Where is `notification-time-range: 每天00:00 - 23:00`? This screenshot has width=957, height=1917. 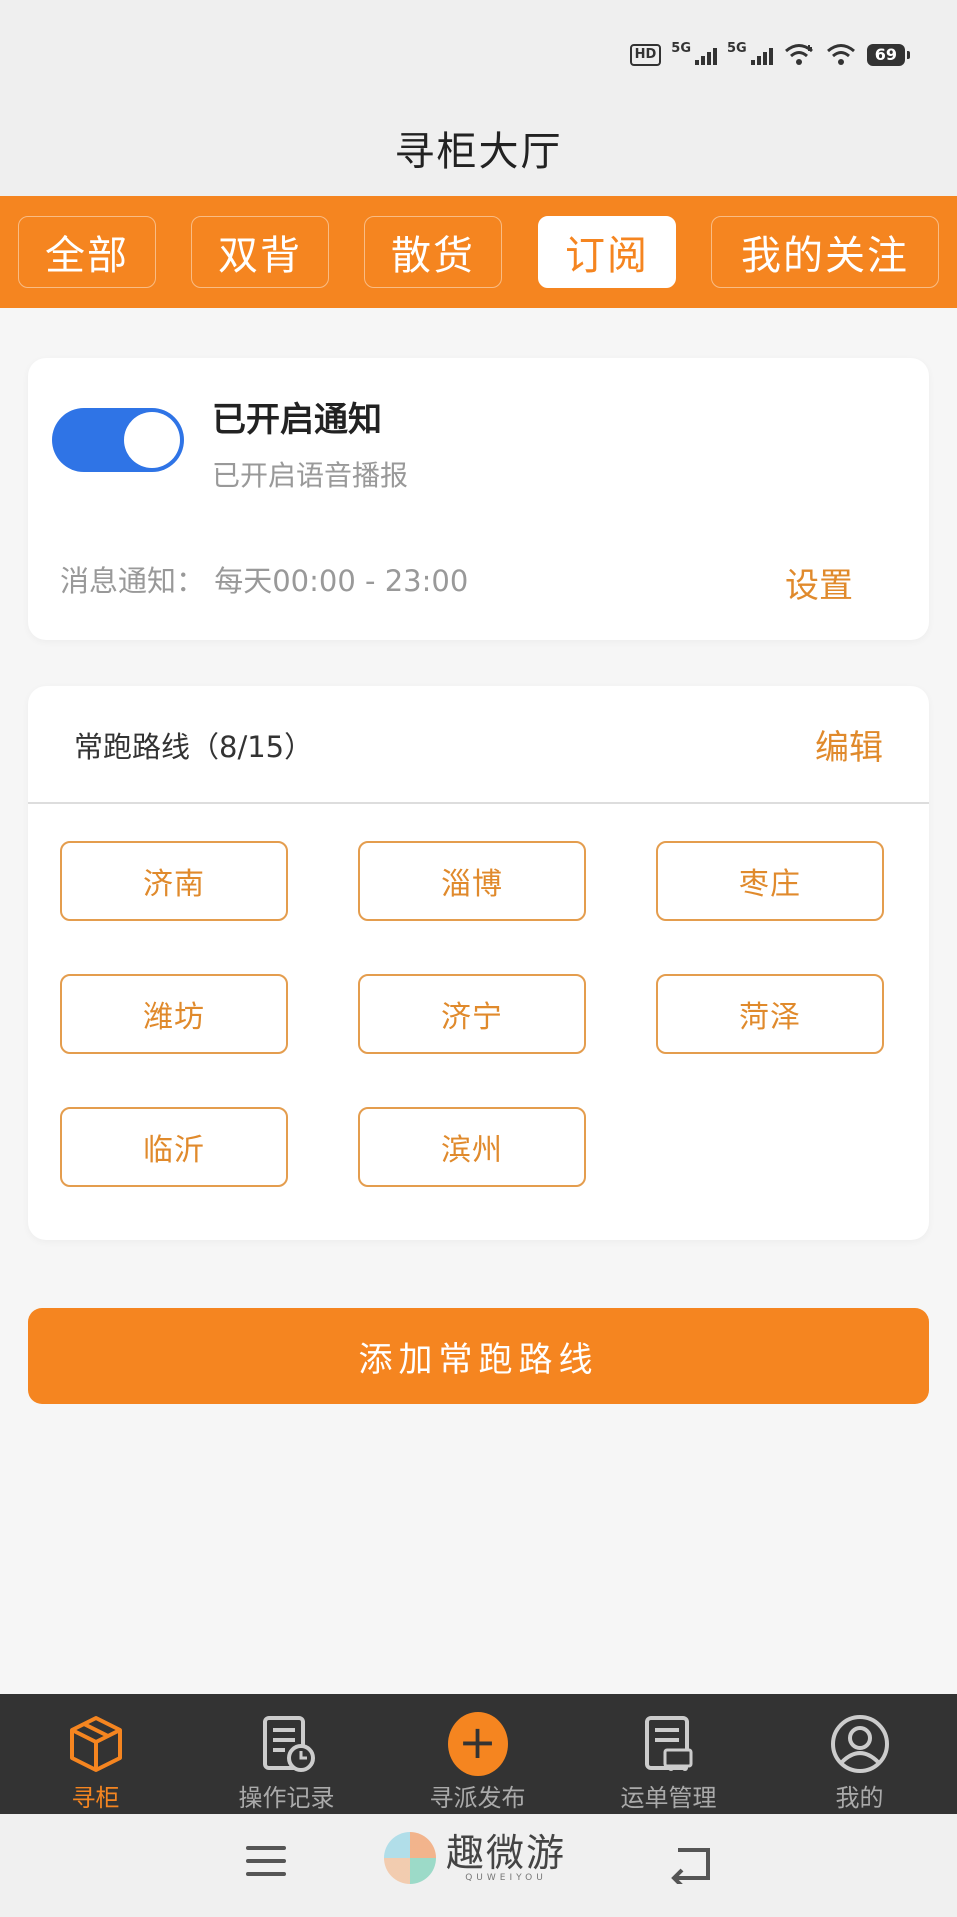 notification-time-range: 每天00:00 - 23:00 is located at coordinates (341, 581).